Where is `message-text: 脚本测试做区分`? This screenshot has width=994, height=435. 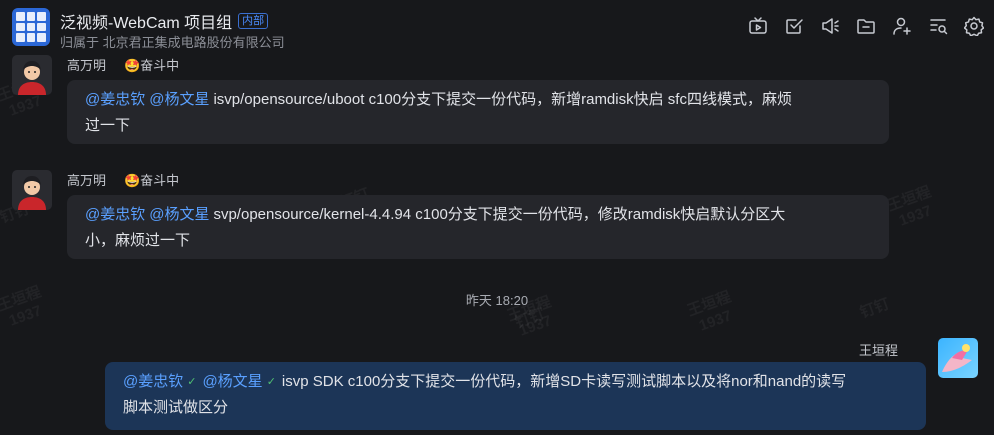
message-text: 脚本测试做区分 is located at coordinates (176, 407).